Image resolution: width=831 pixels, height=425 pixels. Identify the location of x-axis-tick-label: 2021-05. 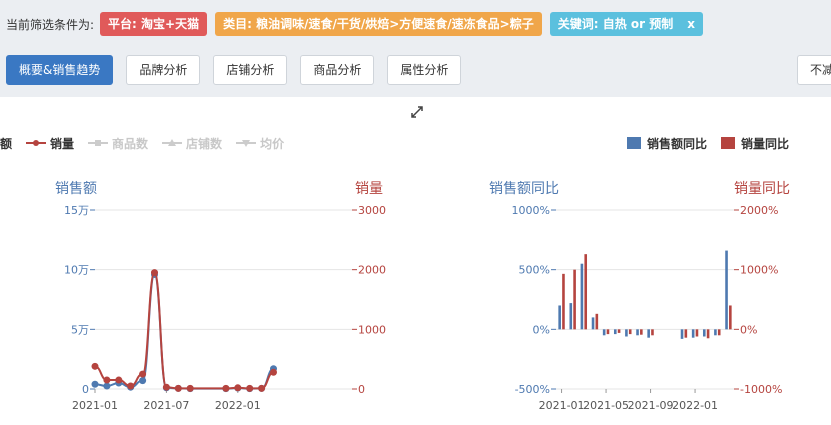
(606, 405).